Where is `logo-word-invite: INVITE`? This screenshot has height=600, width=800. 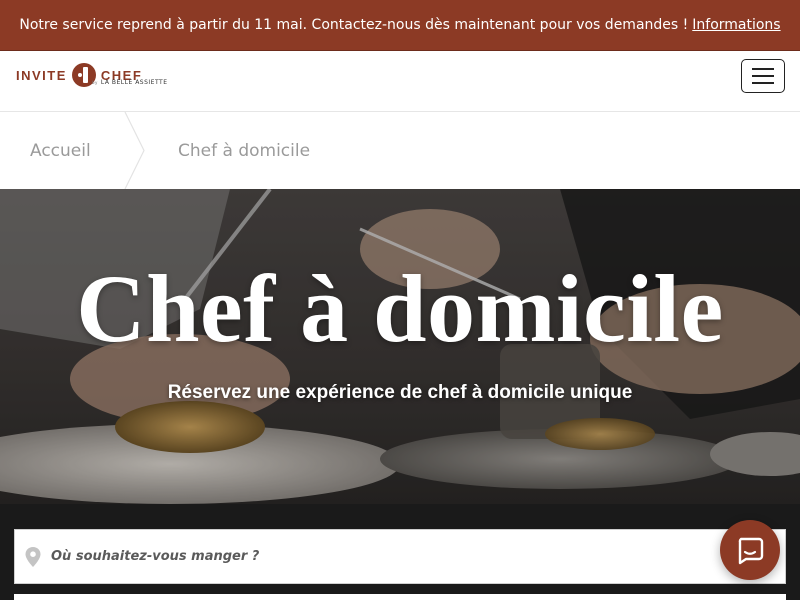
logo-word-invite: INVITE is located at coordinates (41, 75).